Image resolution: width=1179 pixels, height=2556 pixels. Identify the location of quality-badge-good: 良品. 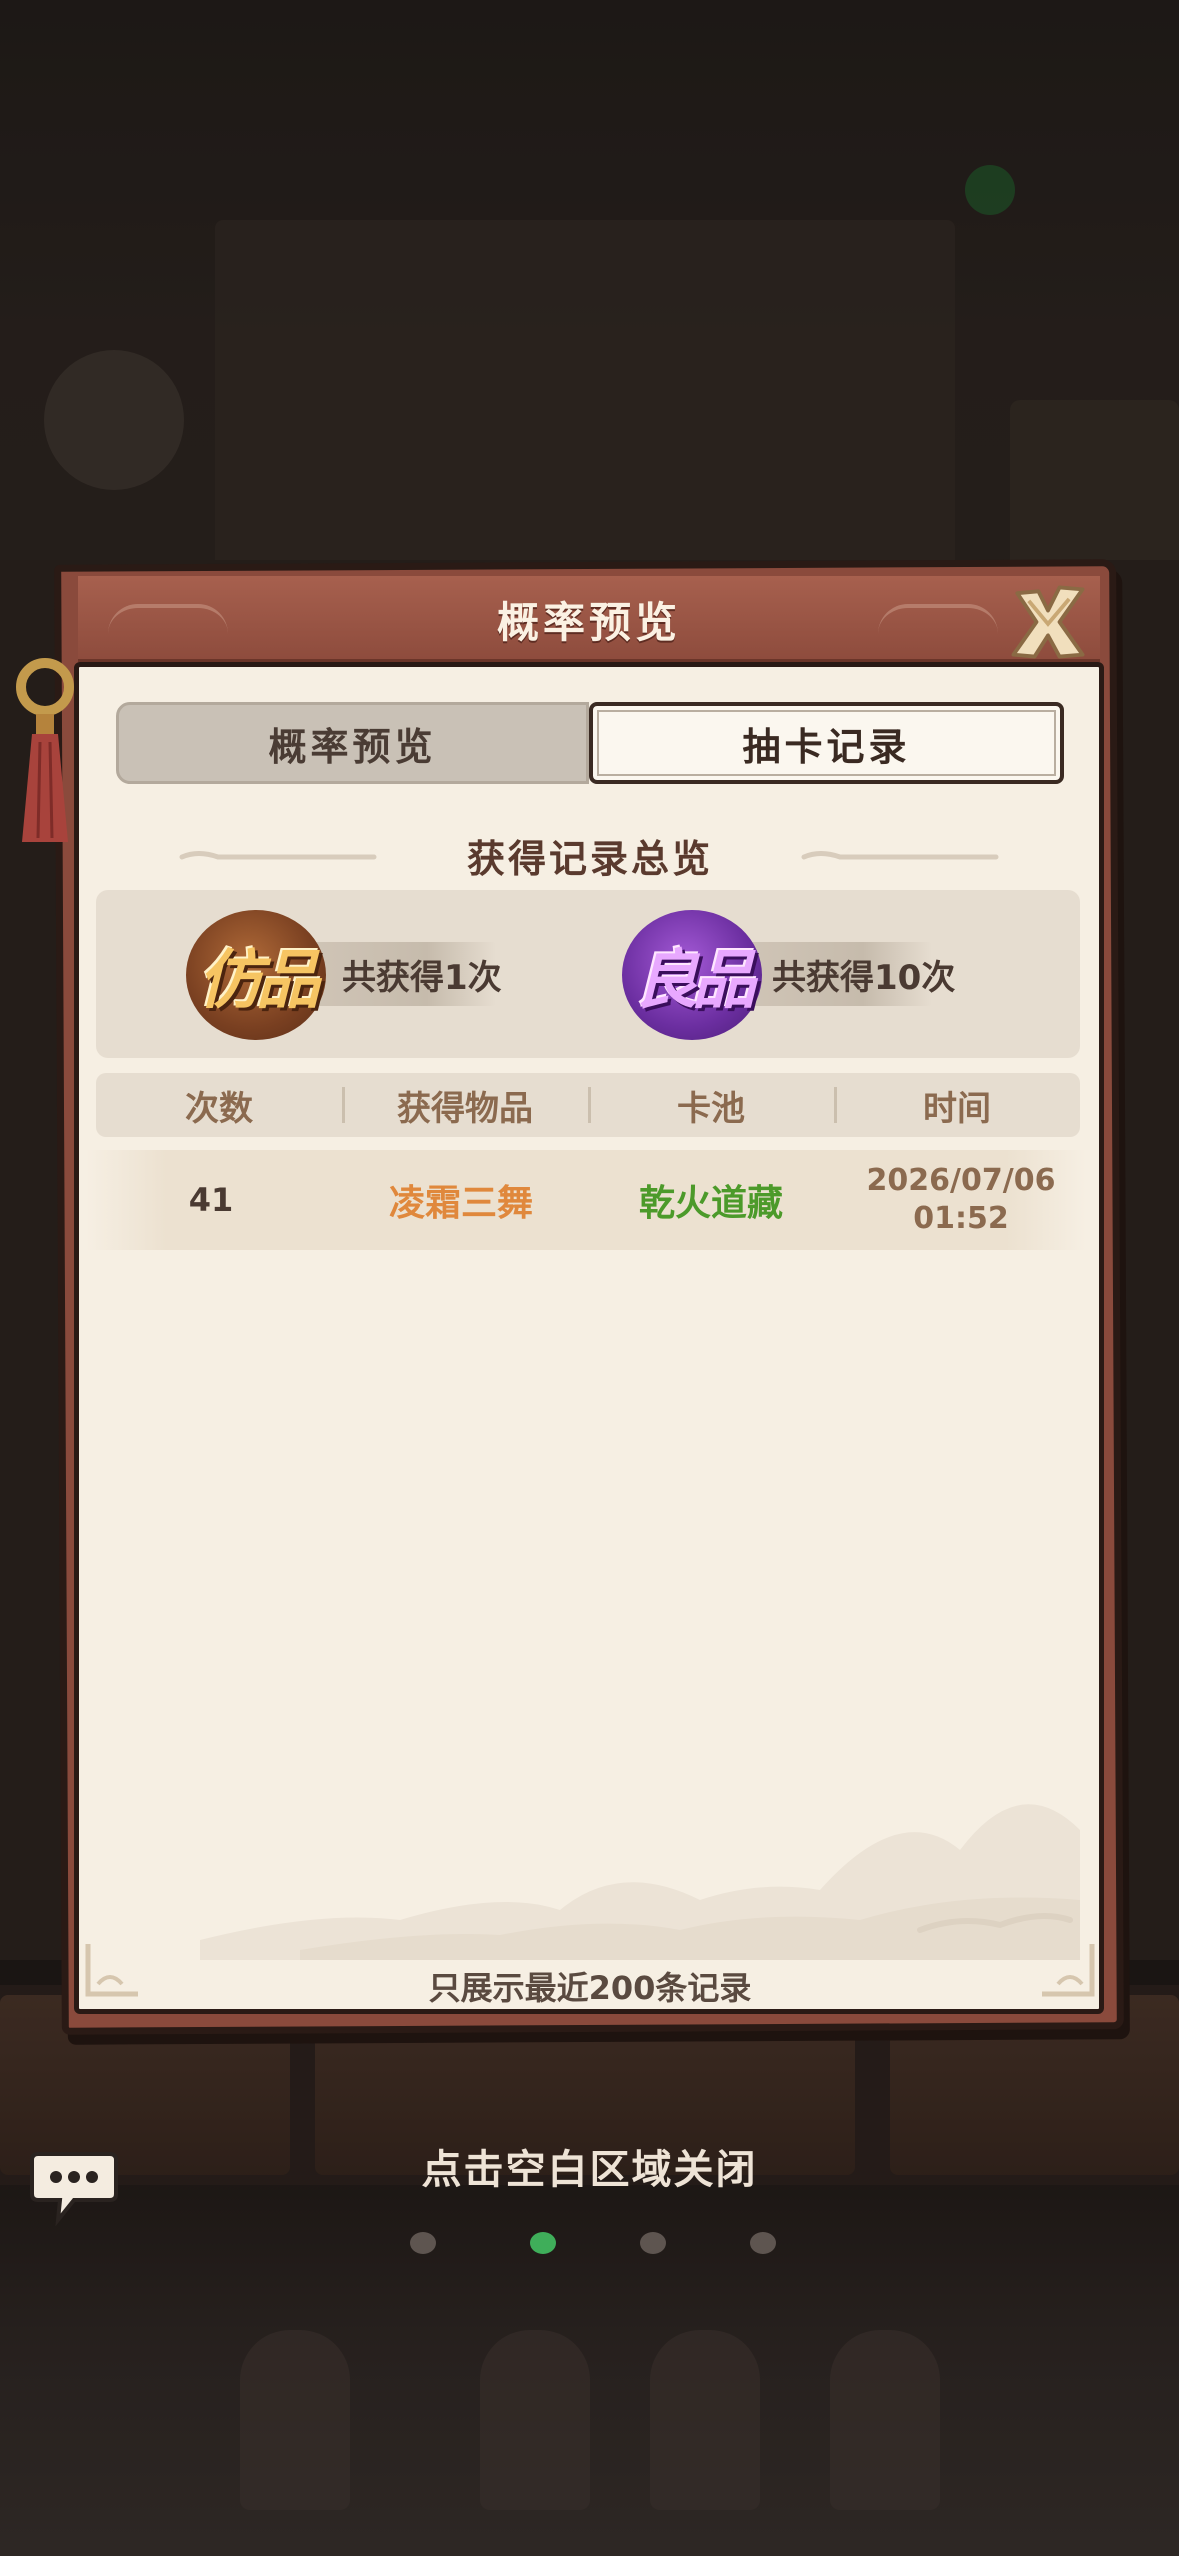
(692, 975).